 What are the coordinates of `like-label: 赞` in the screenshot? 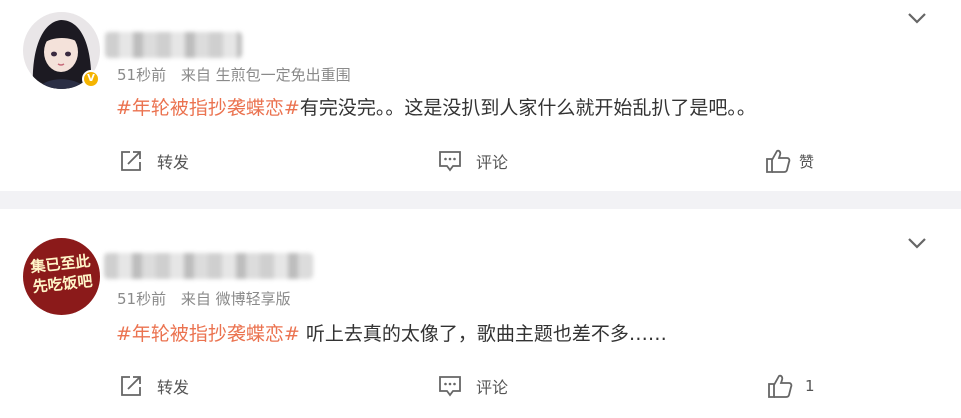 It's located at (807, 161).